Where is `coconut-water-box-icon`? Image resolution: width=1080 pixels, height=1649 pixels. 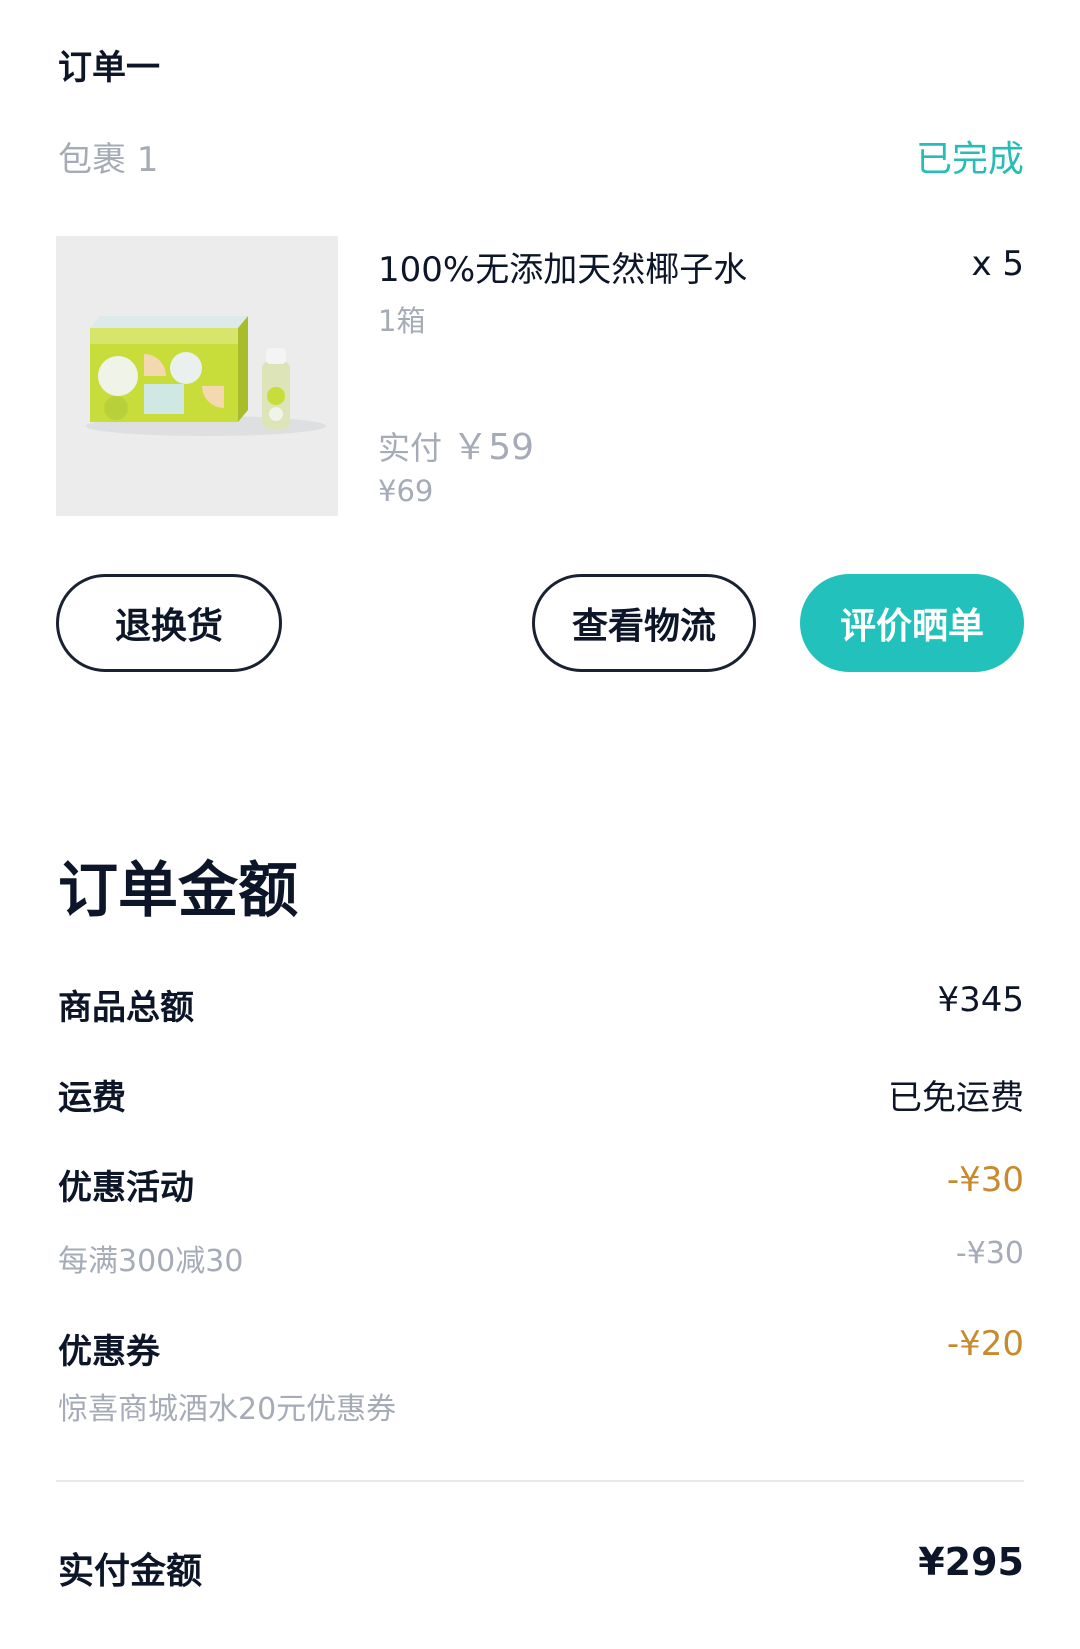
coconut-water-box-icon is located at coordinates (197, 376).